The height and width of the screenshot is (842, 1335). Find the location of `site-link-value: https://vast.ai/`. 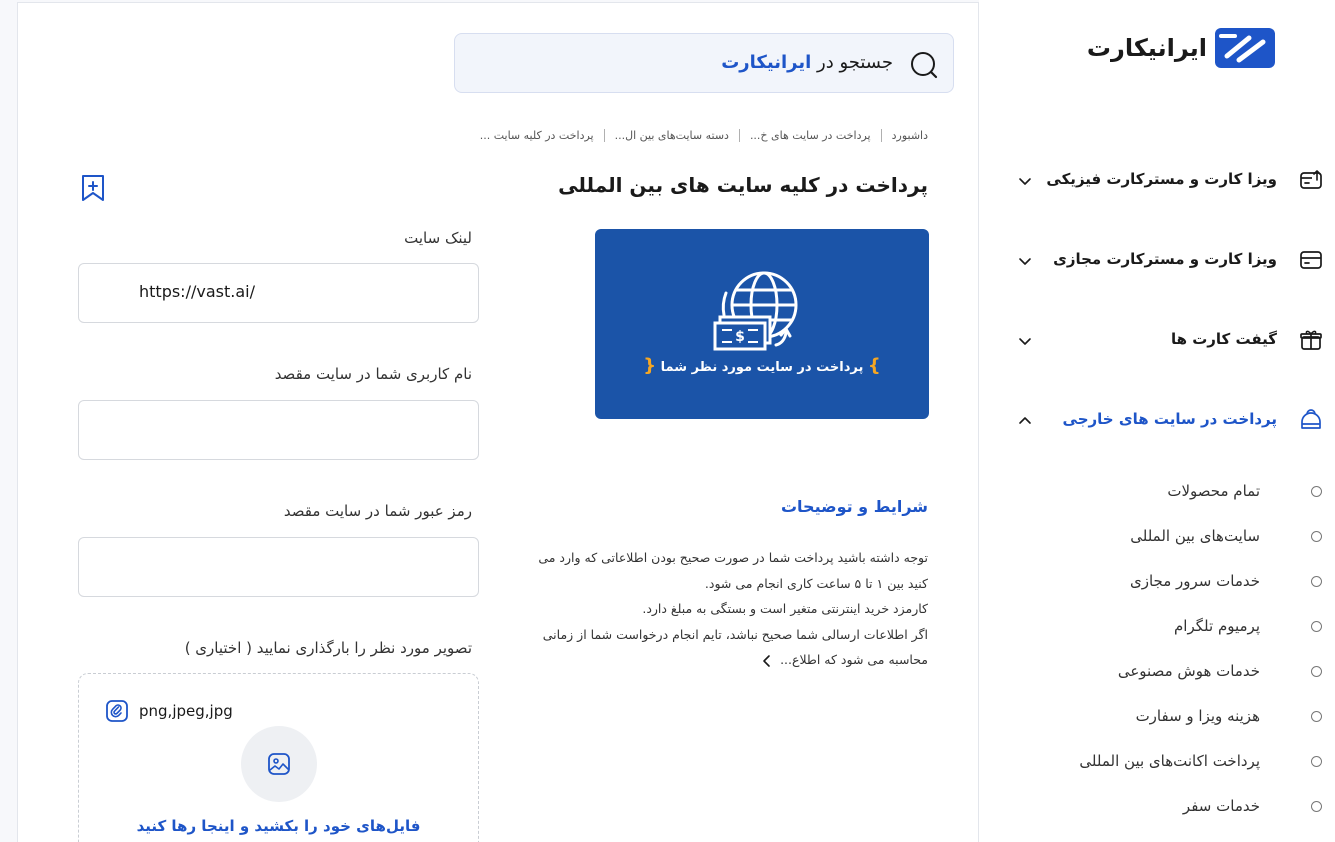

site-link-value: https://vast.ai/ is located at coordinates (197, 291).